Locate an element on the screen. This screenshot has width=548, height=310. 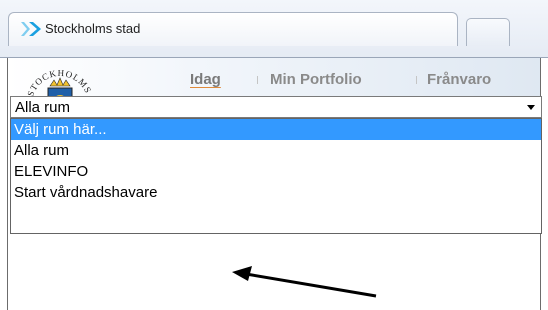
nav-item-franvaro: Frånvaro is located at coordinates (459, 79).